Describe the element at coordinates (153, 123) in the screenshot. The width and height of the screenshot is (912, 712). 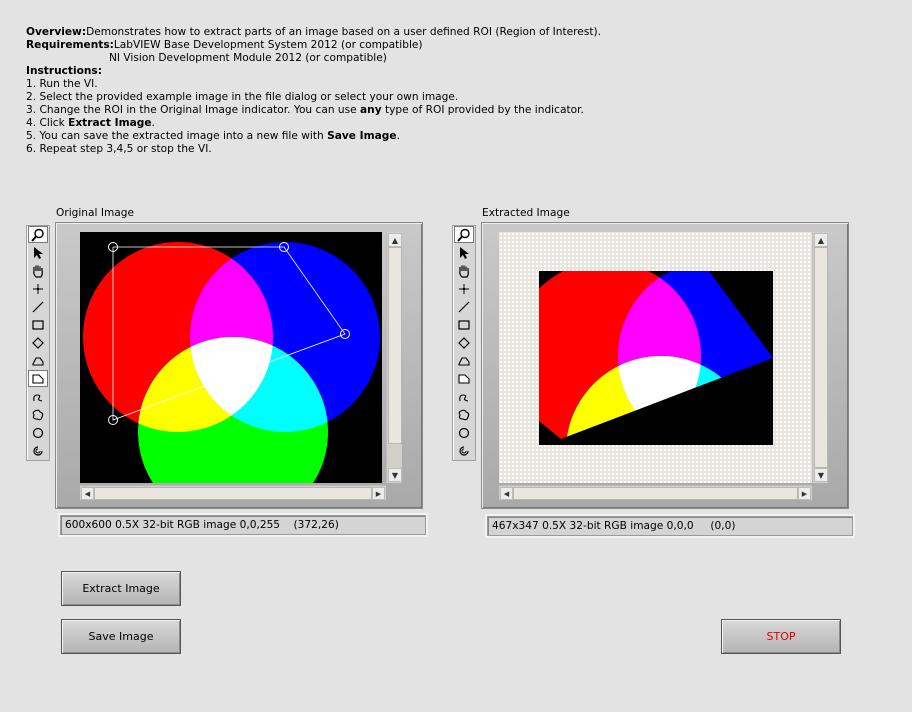
I see `step4-text-end: .` at that location.